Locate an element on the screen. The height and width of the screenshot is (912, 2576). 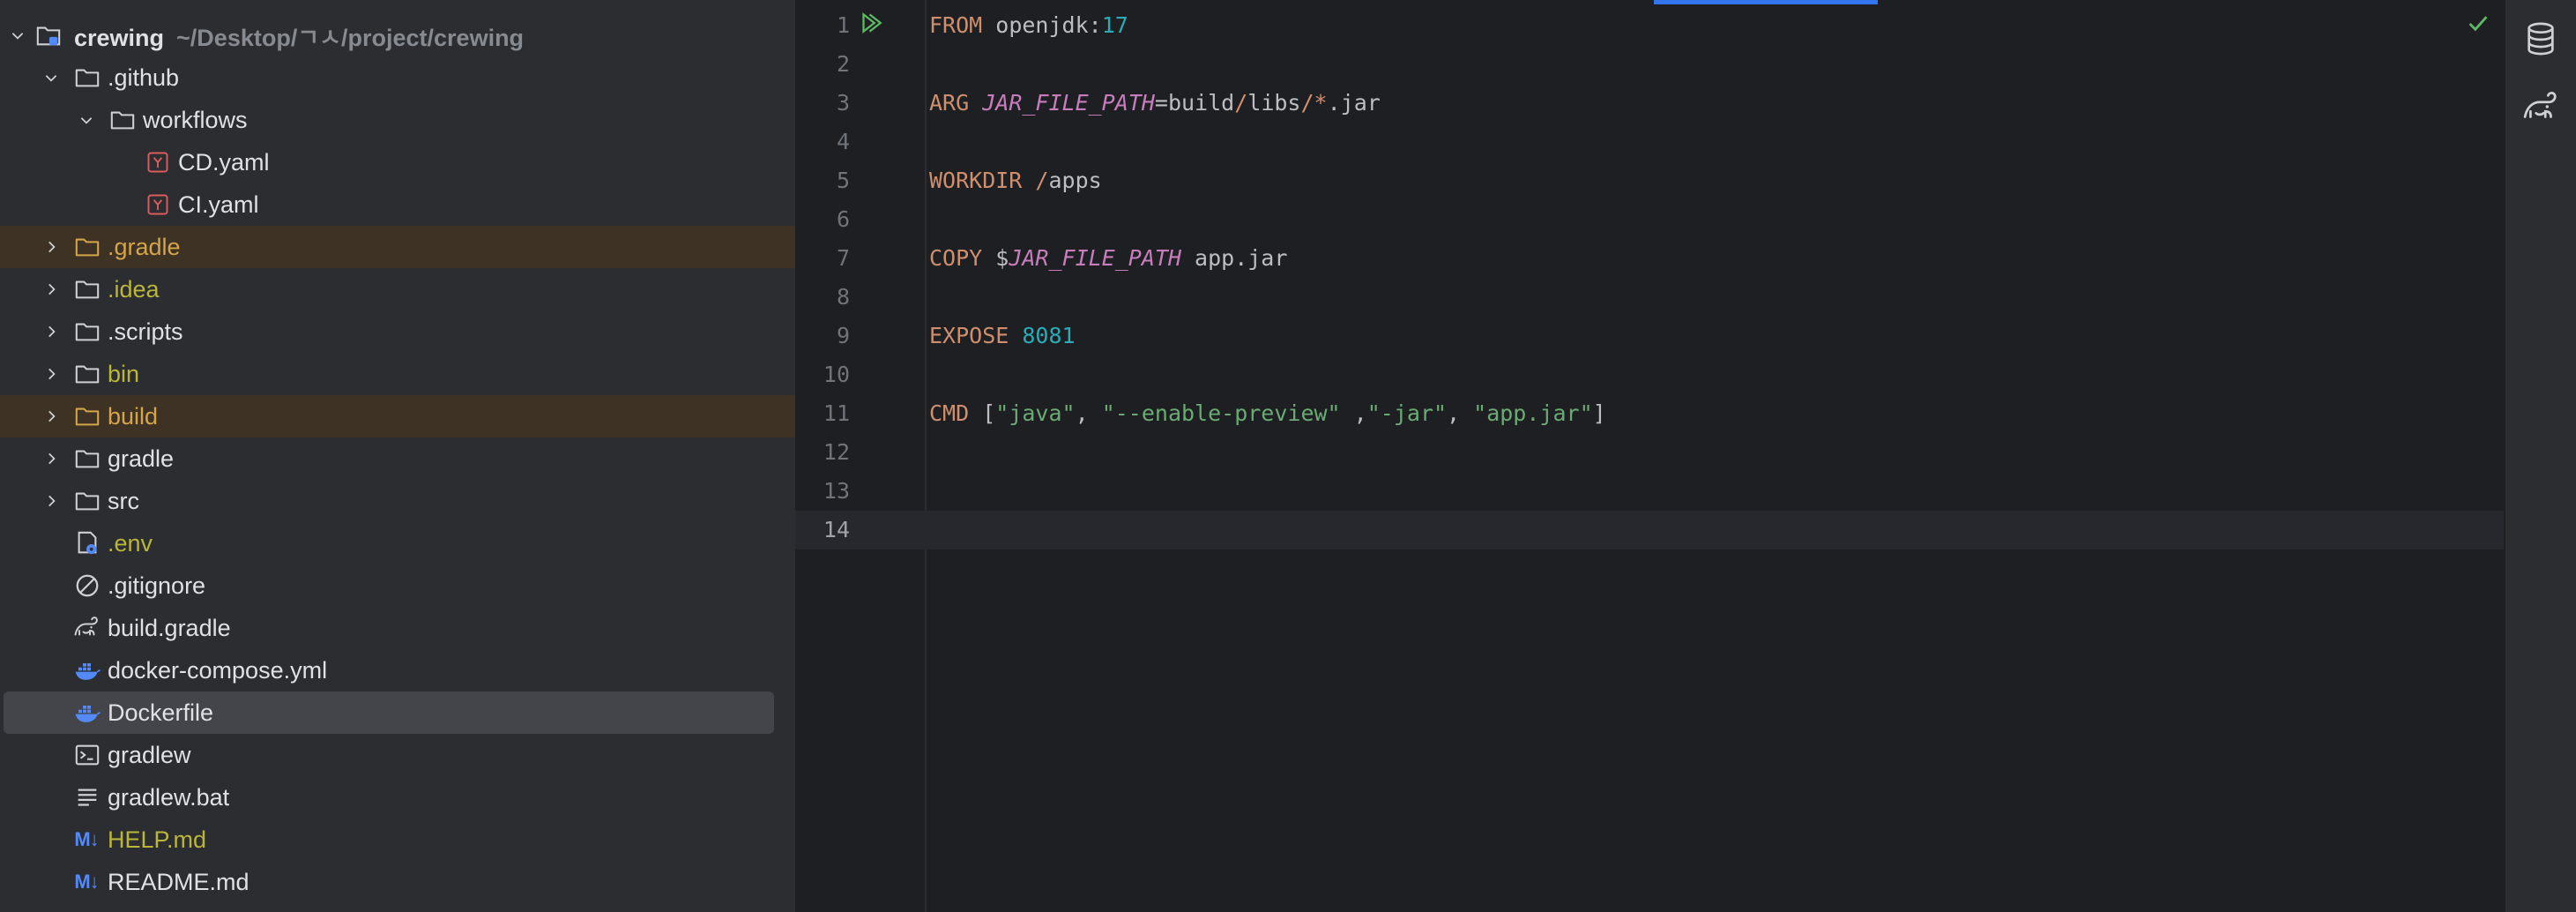
tree-item-github: .github is located at coordinates (397, 77).